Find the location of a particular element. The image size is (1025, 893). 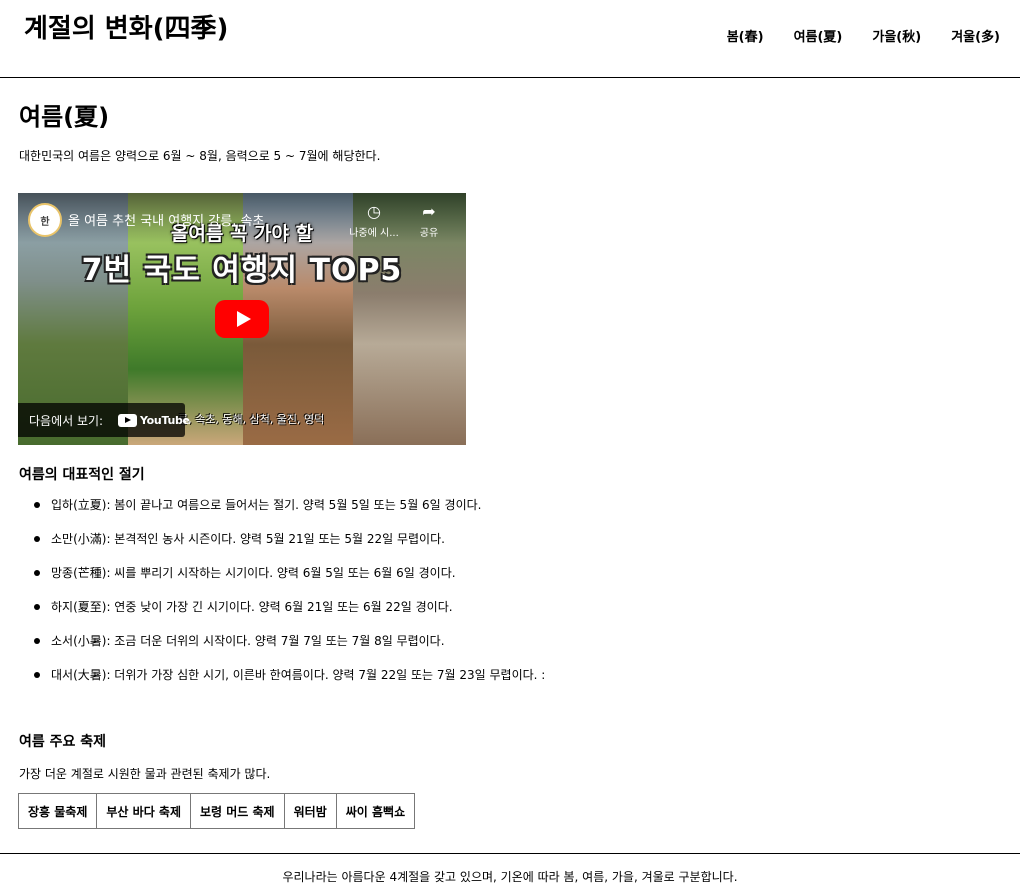

table-row: 장흥 물축제 부산 바다 축제 보령 머드 축제 워터밤 싸이 흠뻑쇼 is located at coordinates (216, 811).